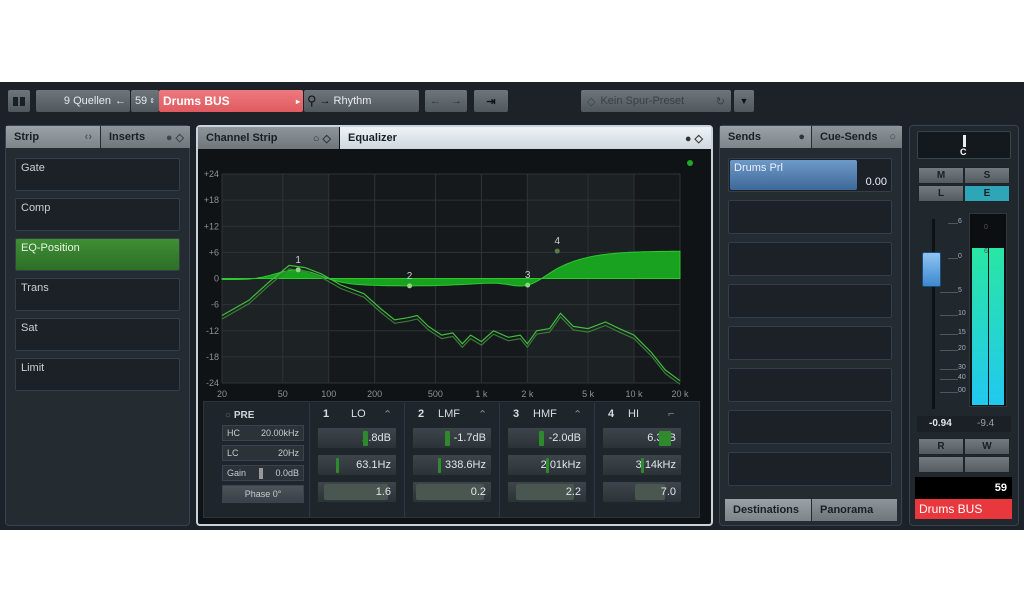  What do you see at coordinates (963, 509) in the screenshot?
I see `channel-name: Drums BUS` at bounding box center [963, 509].